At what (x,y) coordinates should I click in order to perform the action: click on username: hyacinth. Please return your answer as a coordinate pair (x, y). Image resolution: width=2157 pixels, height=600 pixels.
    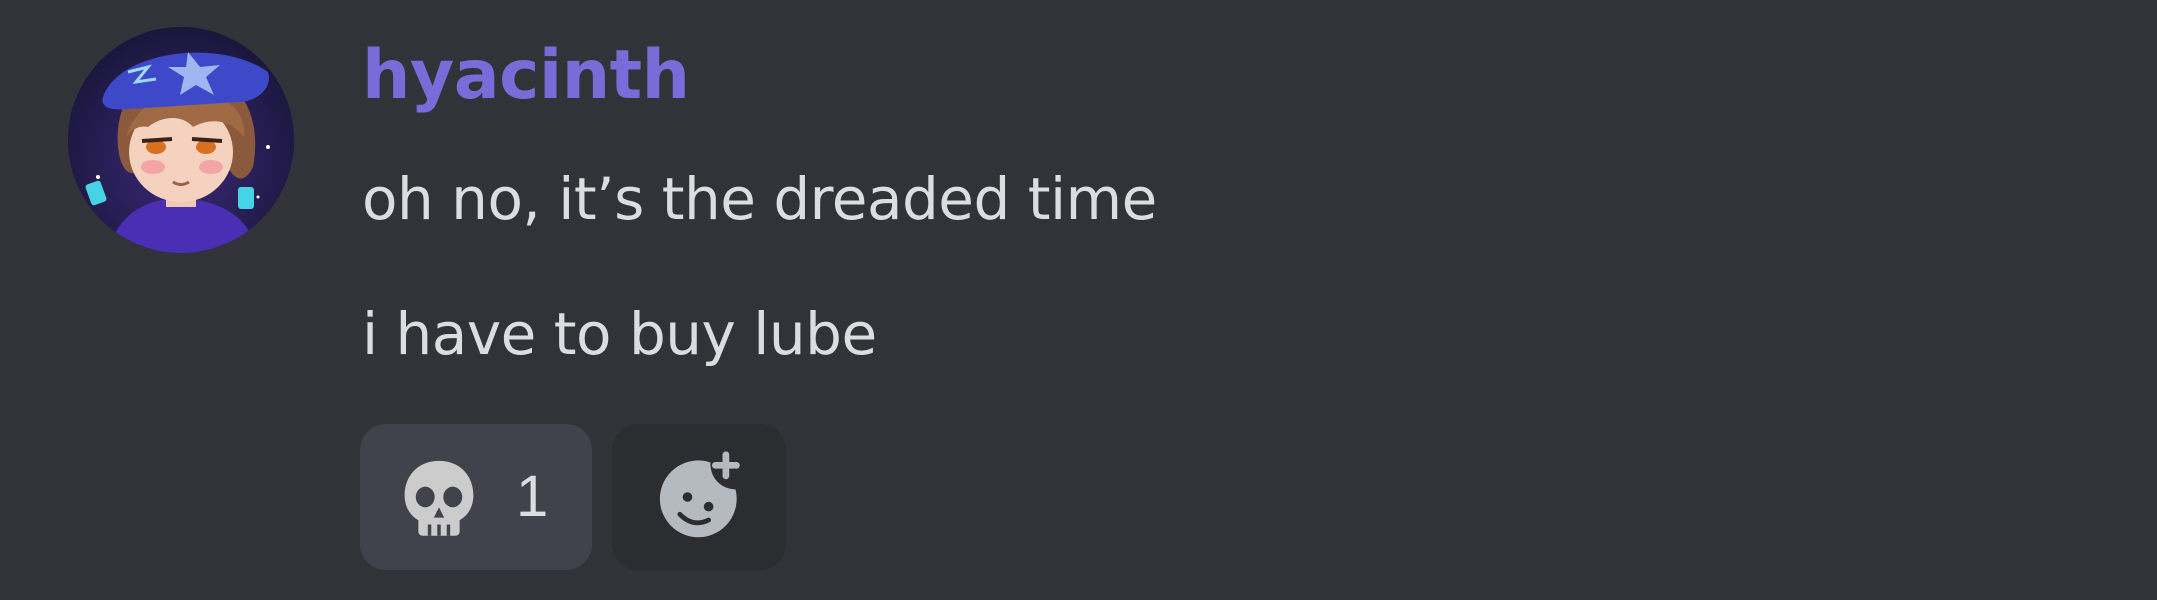
    Looking at the image, I should click on (526, 76).